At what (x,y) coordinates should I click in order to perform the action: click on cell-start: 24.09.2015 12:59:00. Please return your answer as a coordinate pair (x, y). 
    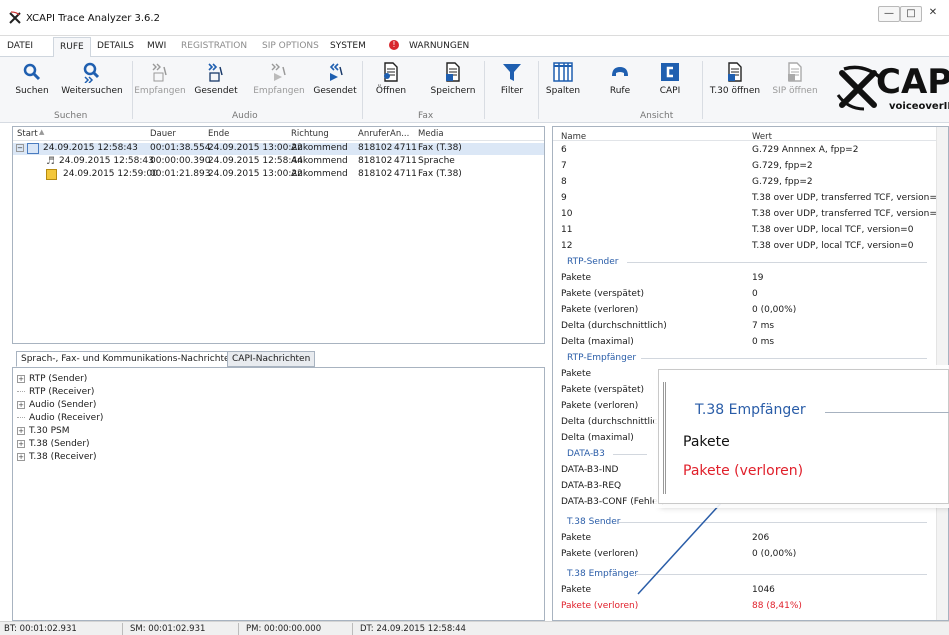
    Looking at the image, I should click on (110, 174).